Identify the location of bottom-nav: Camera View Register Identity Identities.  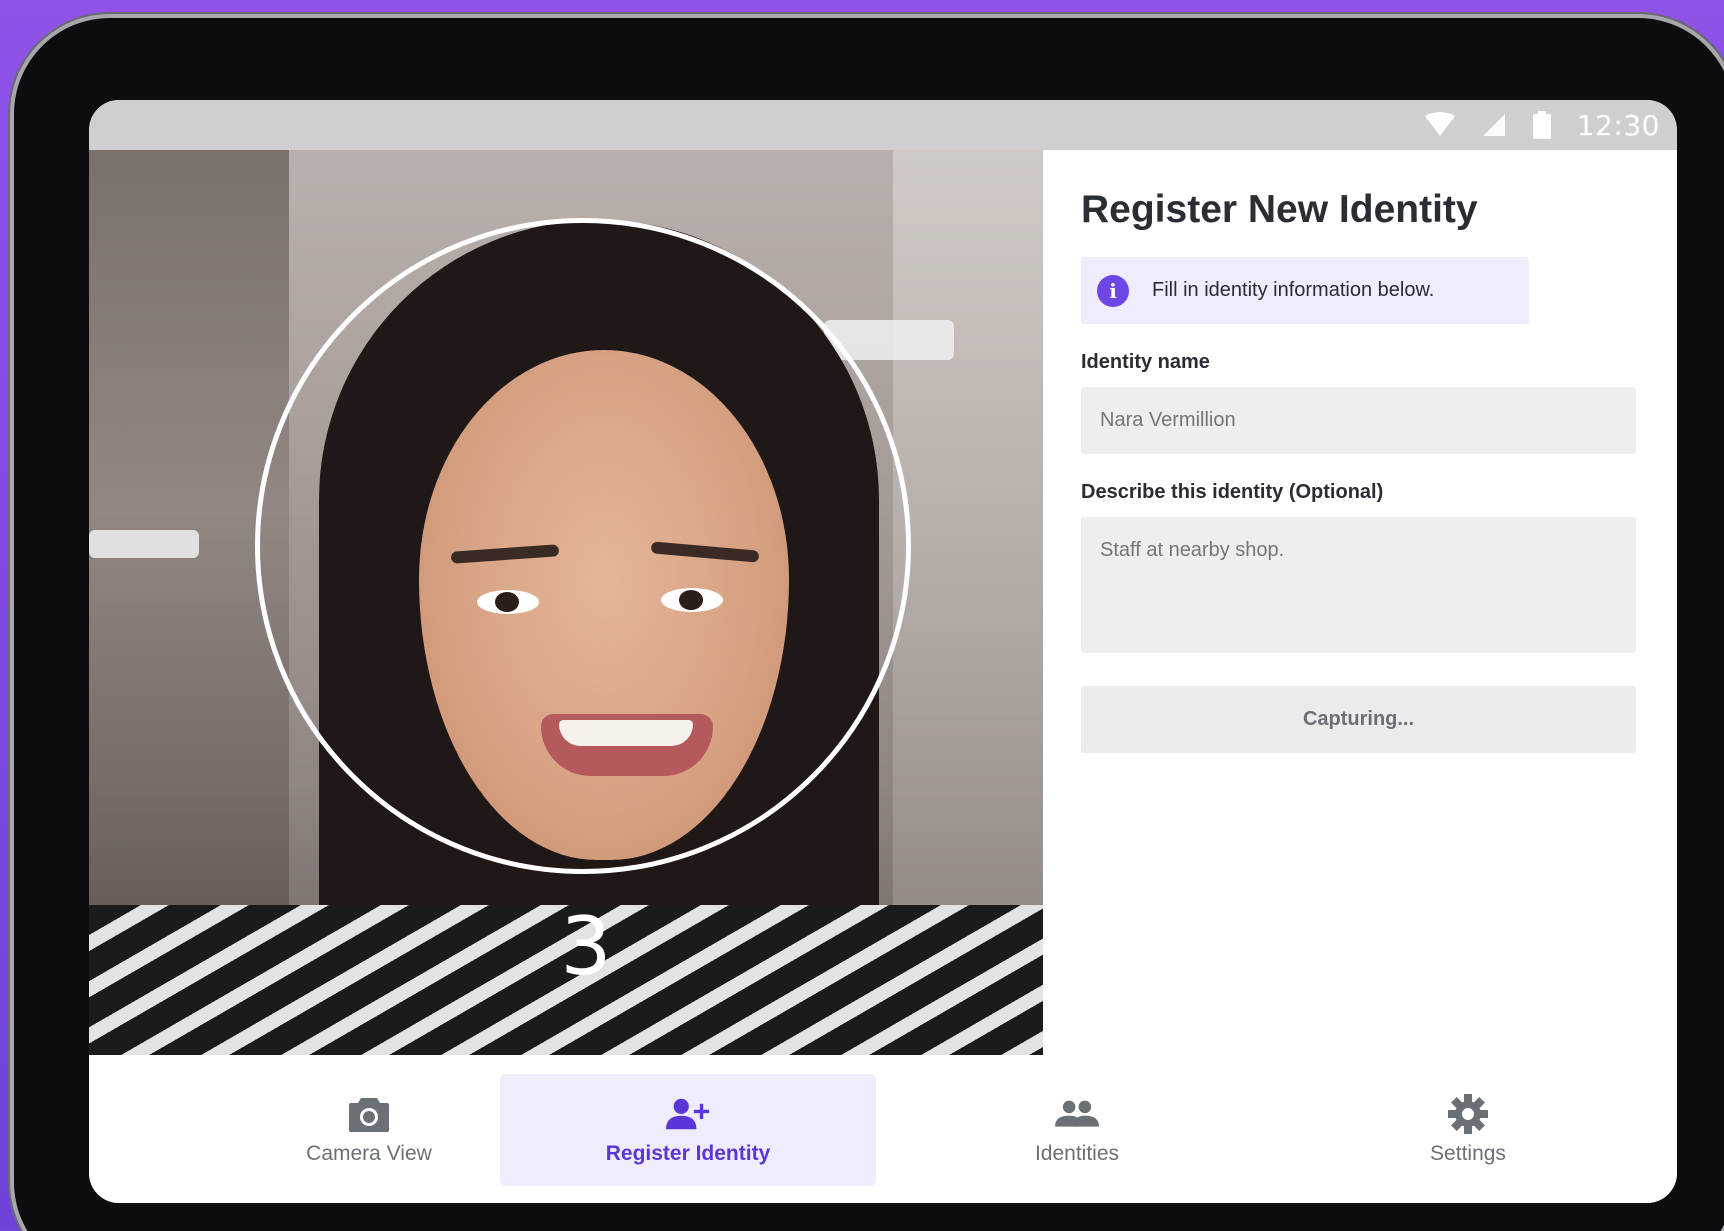
(883, 1129).